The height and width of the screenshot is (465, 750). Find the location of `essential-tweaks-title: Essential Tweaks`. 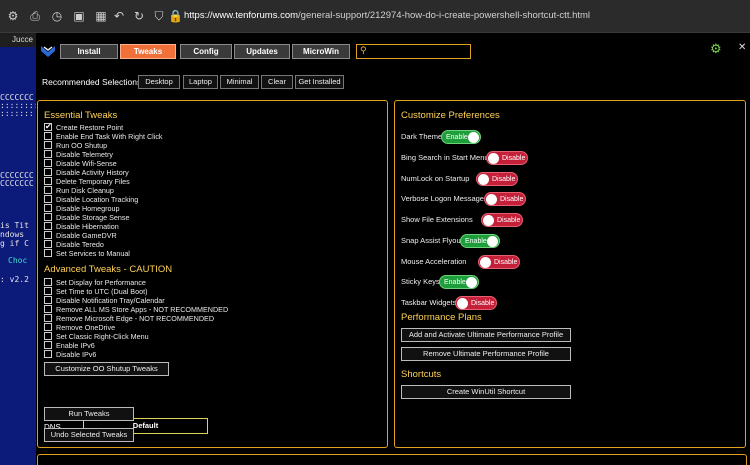

essential-tweaks-title: Essential Tweaks is located at coordinates (81, 115).